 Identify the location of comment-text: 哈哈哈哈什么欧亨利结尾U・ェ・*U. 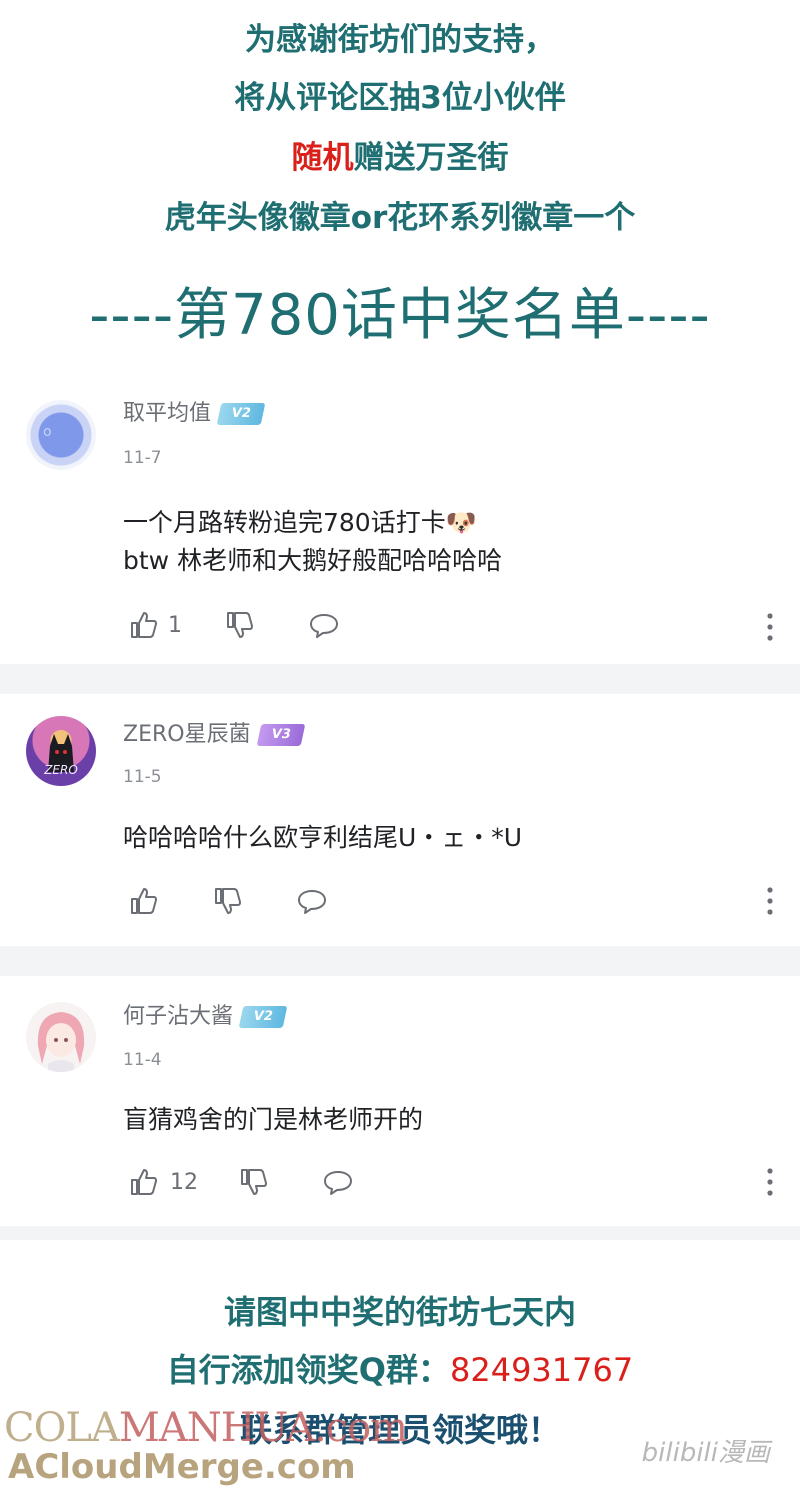
(323, 837).